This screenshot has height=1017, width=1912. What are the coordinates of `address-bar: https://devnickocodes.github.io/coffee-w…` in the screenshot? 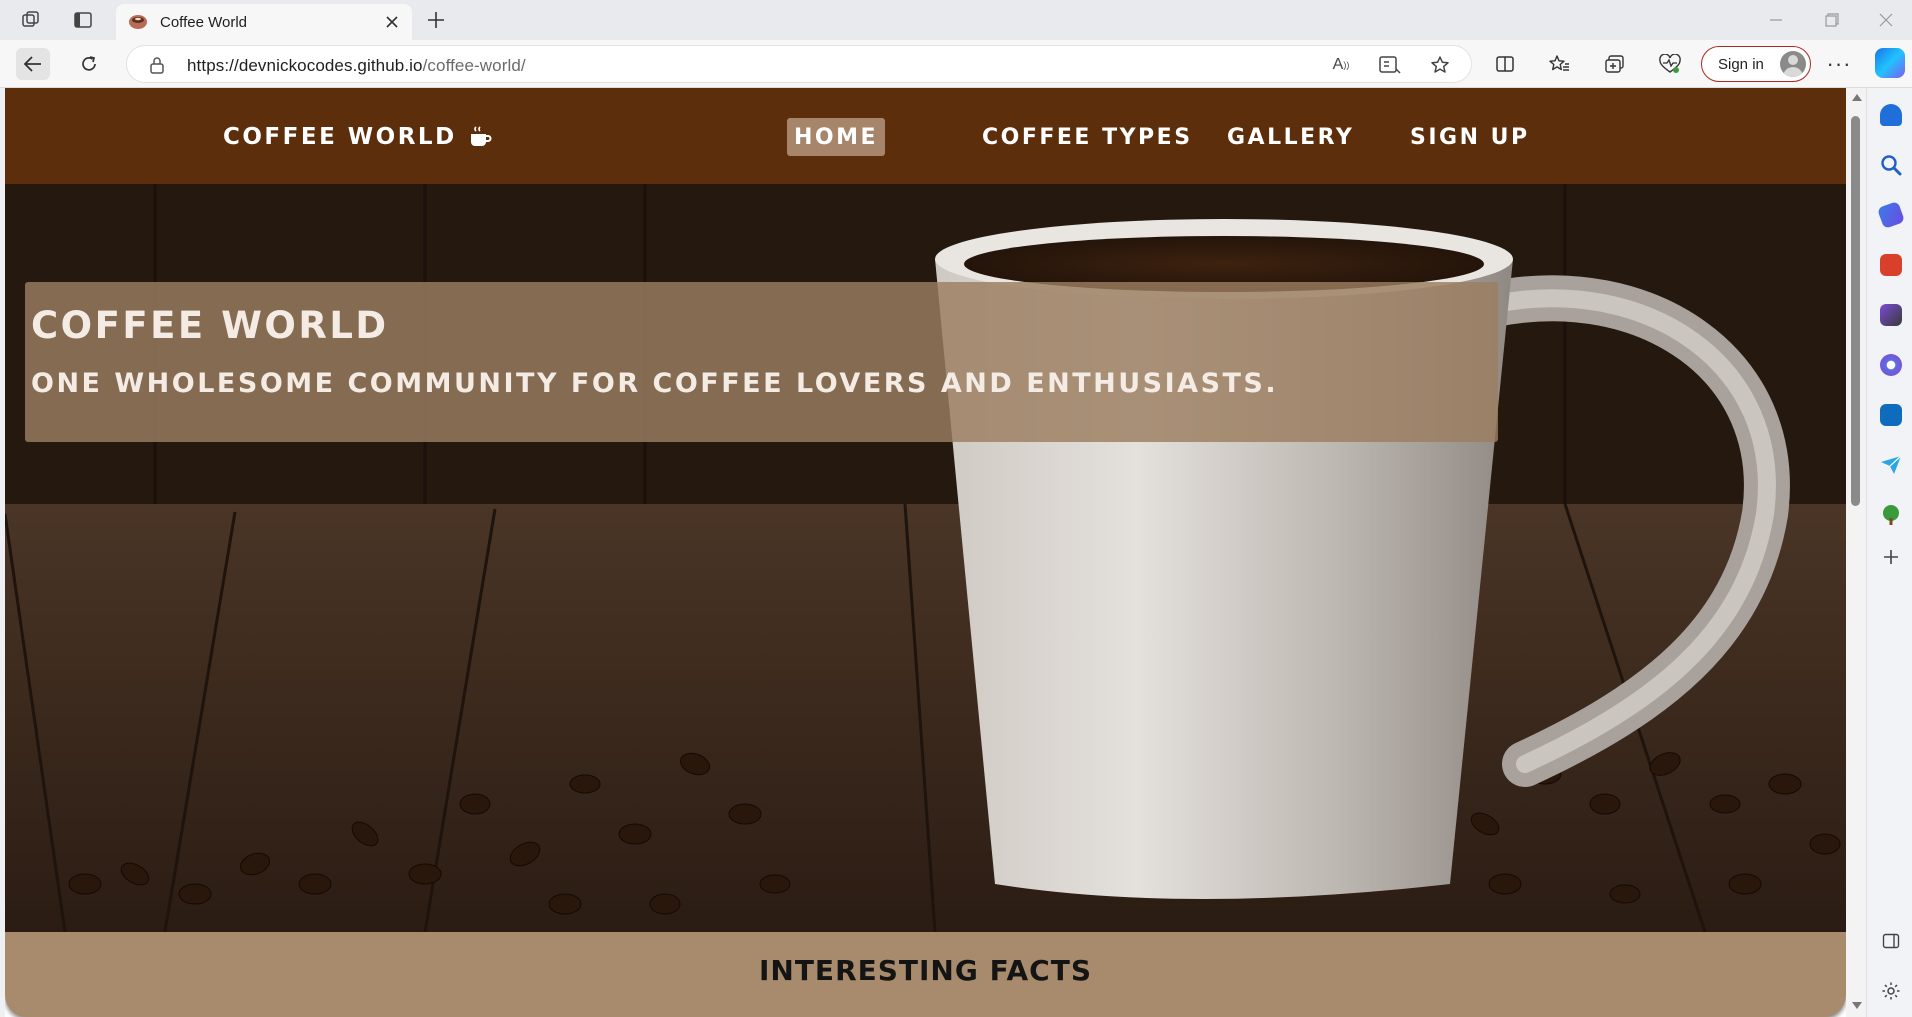 It's located at (956, 64).